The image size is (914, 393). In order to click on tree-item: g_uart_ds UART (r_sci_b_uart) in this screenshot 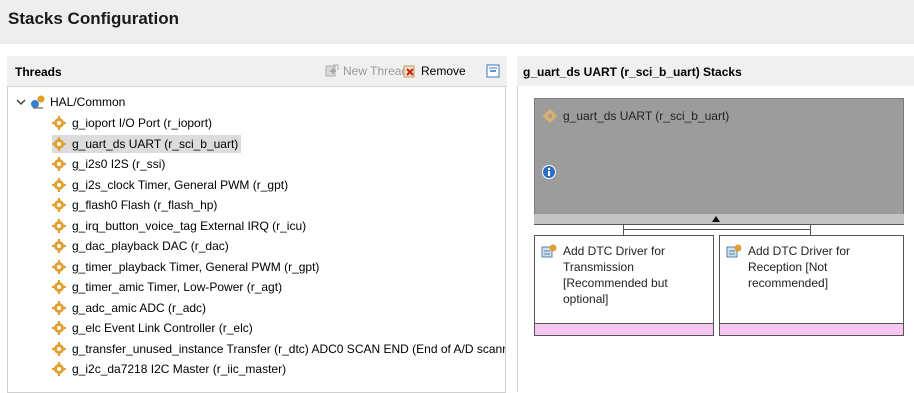, I will do `click(147, 143)`.